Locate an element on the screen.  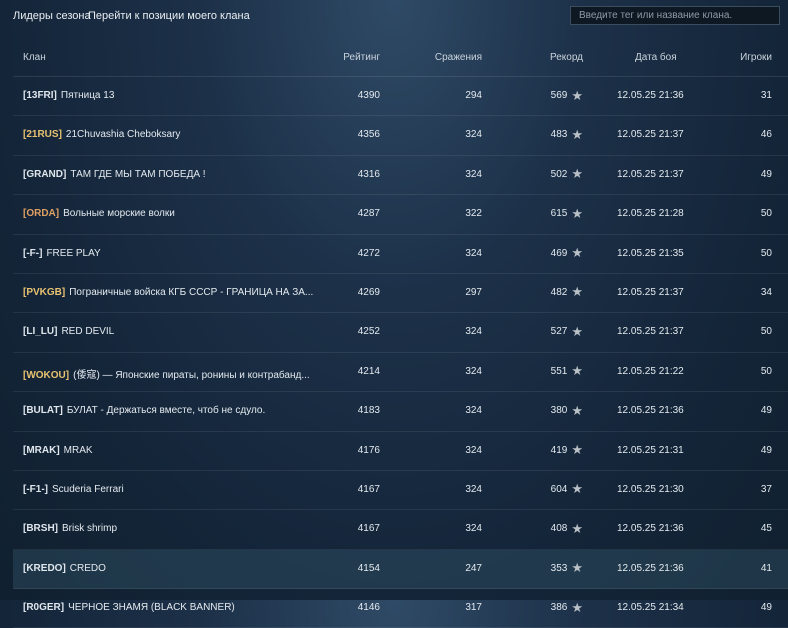
column-header-players: Игроки is located at coordinates (756, 57).